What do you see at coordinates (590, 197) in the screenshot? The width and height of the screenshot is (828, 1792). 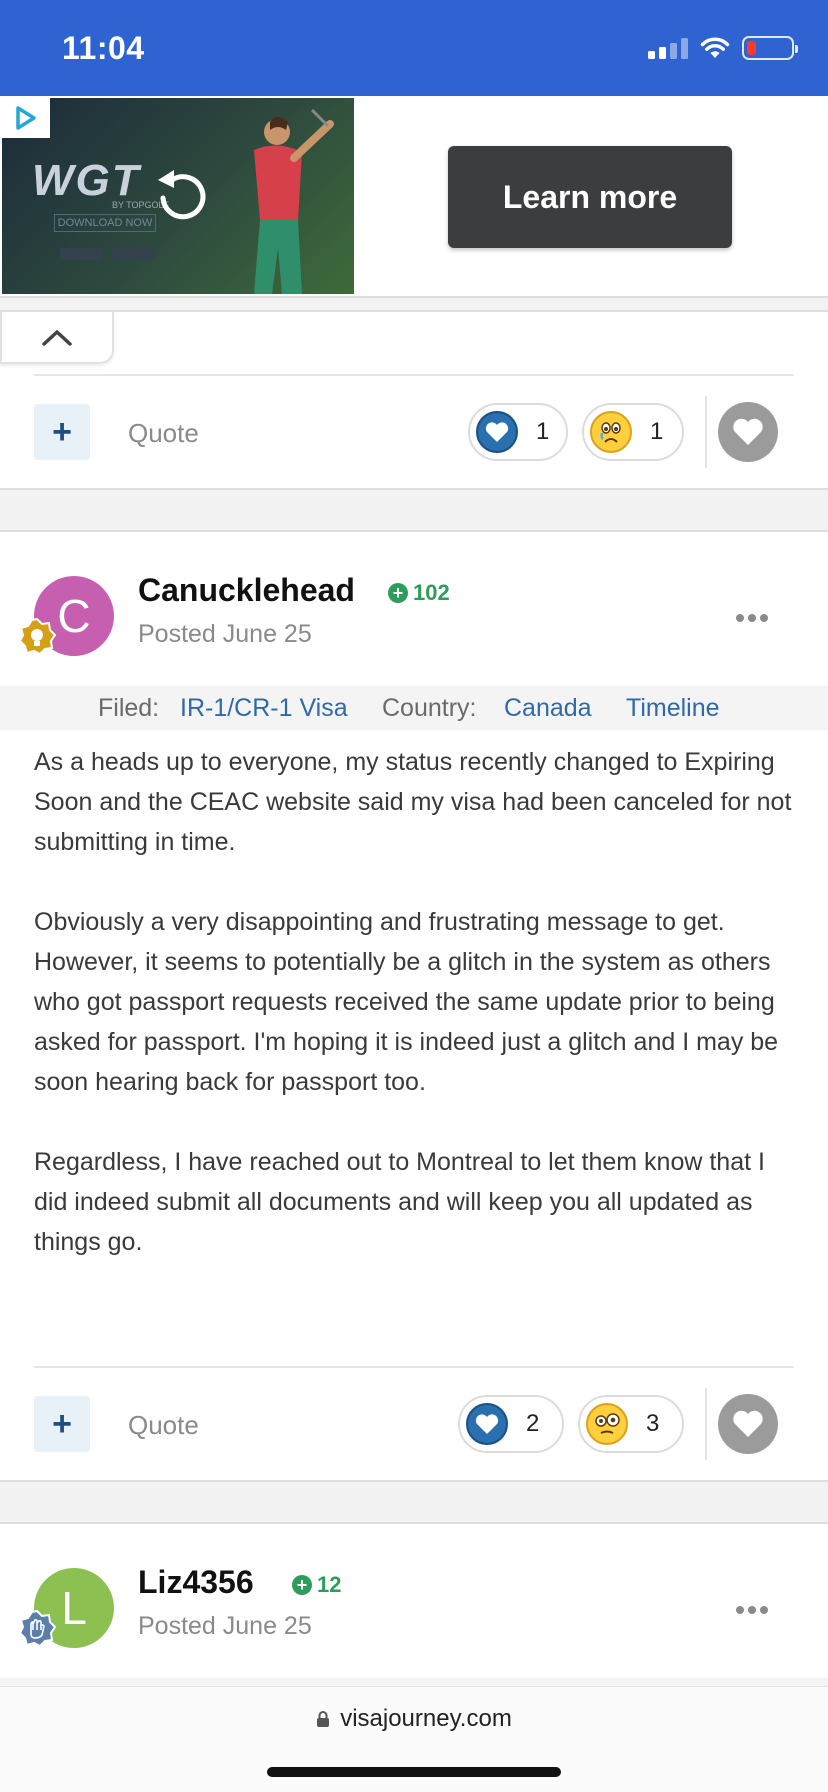 I see `learn-more-button: Learn more` at bounding box center [590, 197].